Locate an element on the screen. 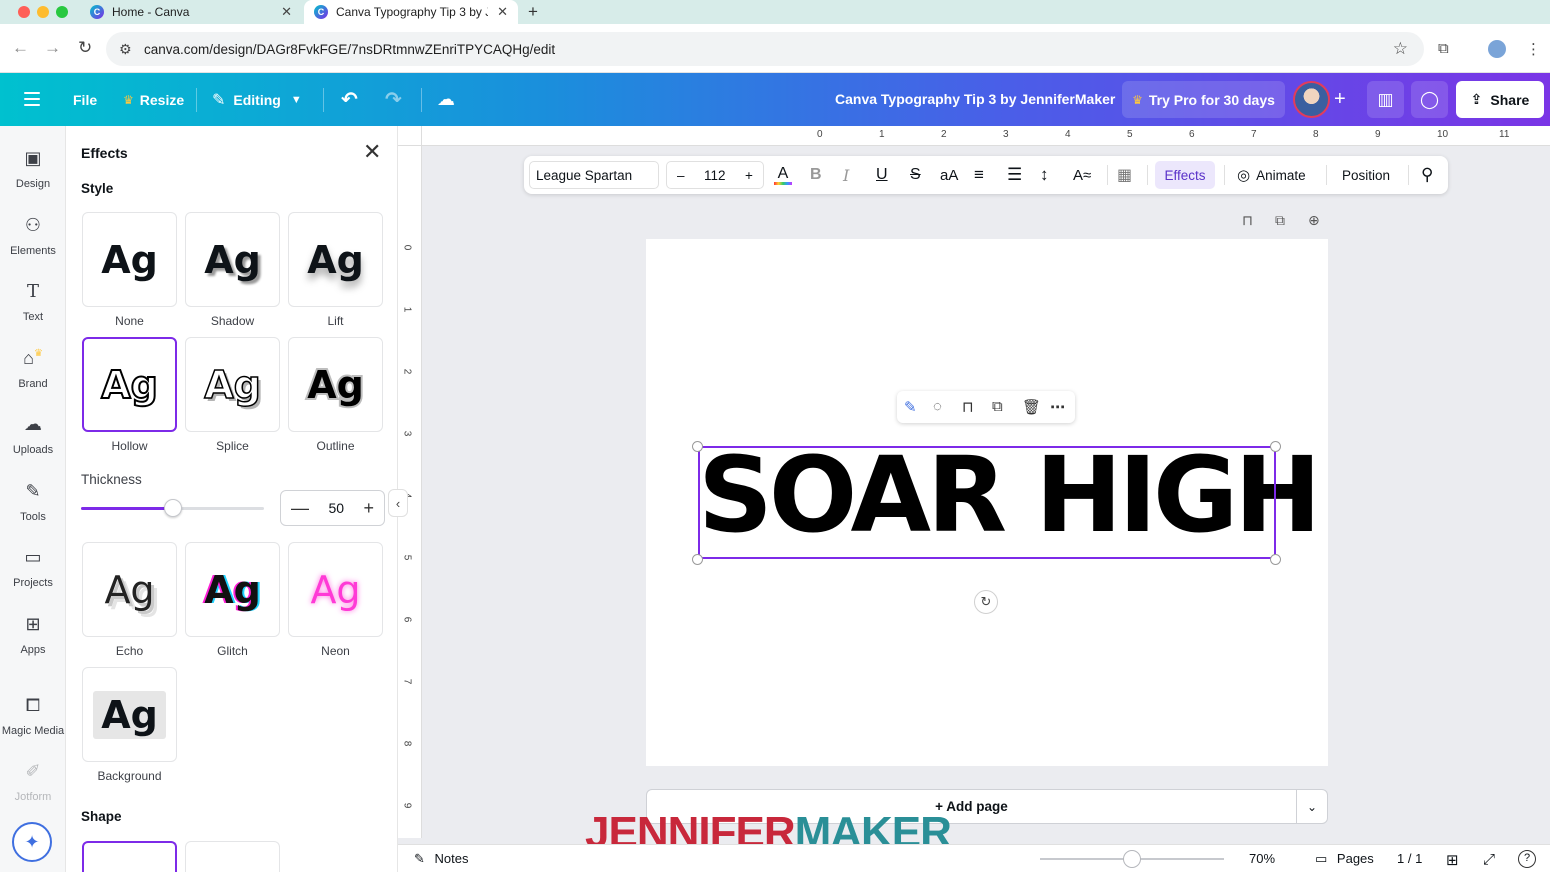  effect-lift: Ag Lift is located at coordinates (335, 270).